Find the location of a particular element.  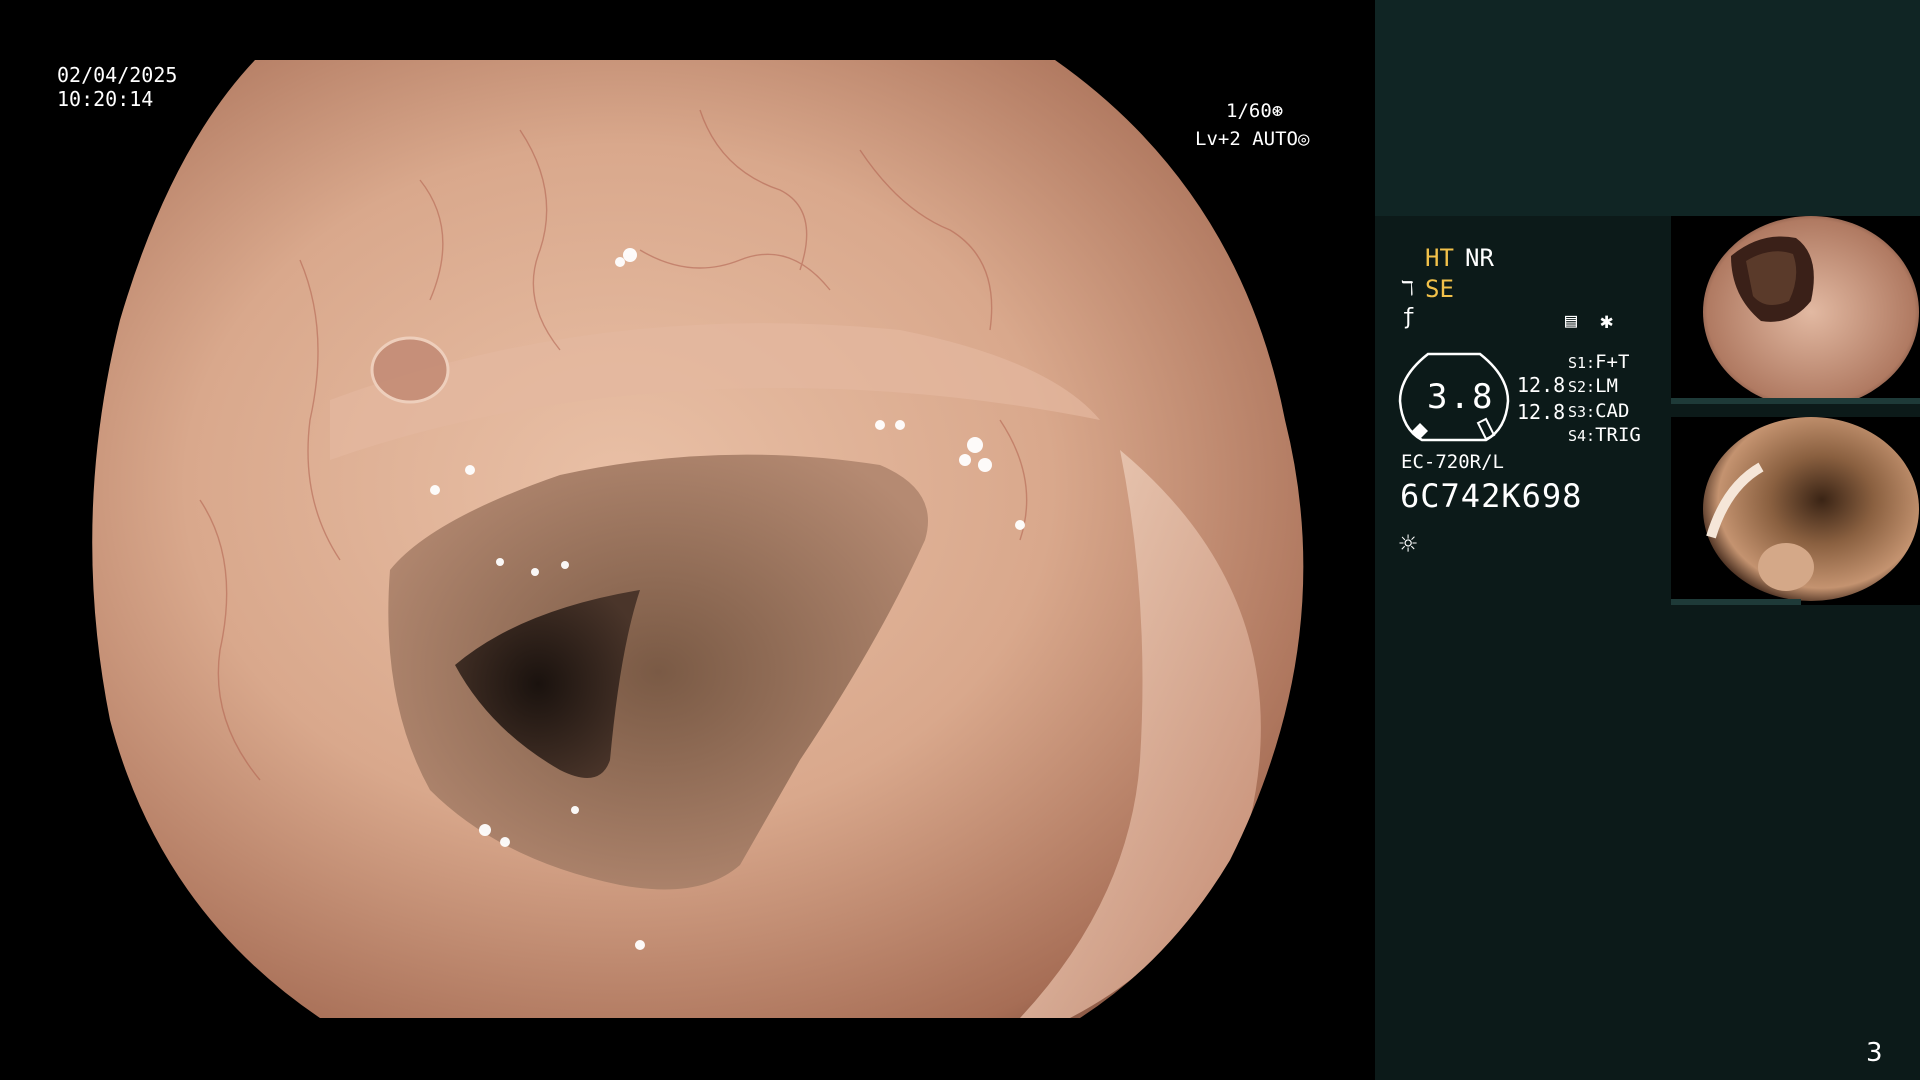

date-label: 02/04/2025 is located at coordinates (117, 75).